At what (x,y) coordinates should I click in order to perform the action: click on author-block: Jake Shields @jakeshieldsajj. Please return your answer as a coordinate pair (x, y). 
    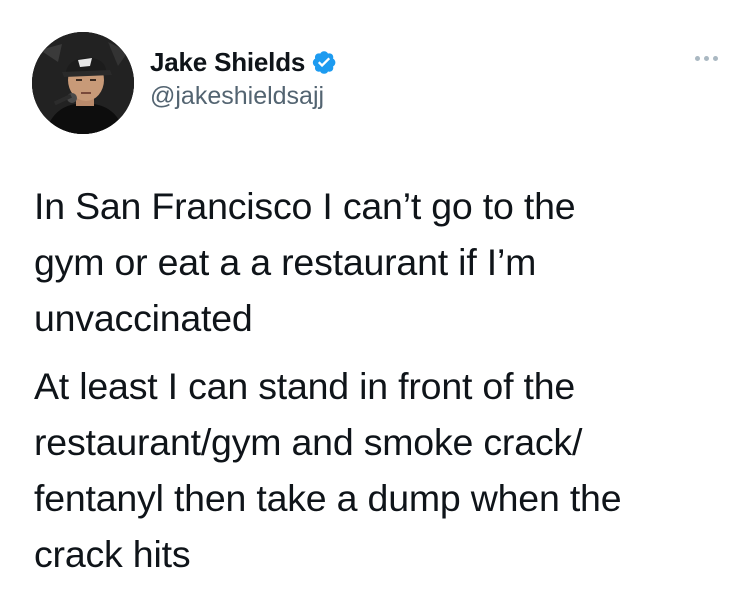
    Looking at the image, I should click on (243, 77).